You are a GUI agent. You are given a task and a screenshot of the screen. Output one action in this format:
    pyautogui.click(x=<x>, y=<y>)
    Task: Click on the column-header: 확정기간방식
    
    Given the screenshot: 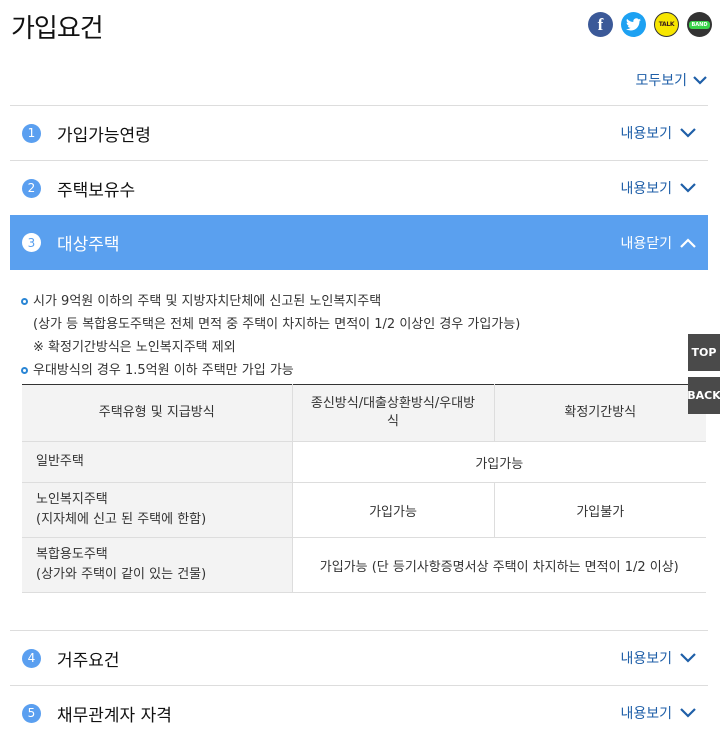 What is the action you would take?
    pyautogui.click(x=600, y=413)
    